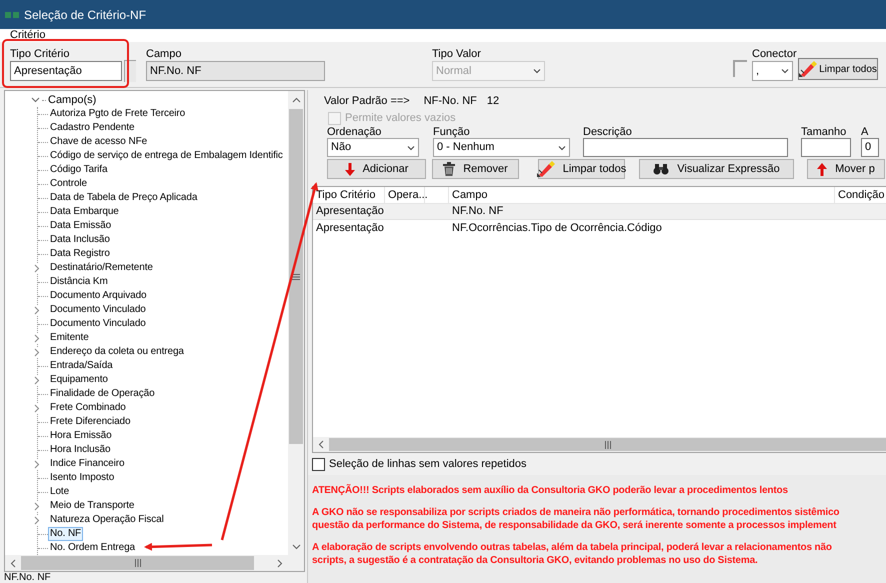 Image resolution: width=886 pixels, height=583 pixels. I want to click on tree-item: Código de serviço de entrega de Embalagem Identific, so click(166, 156).